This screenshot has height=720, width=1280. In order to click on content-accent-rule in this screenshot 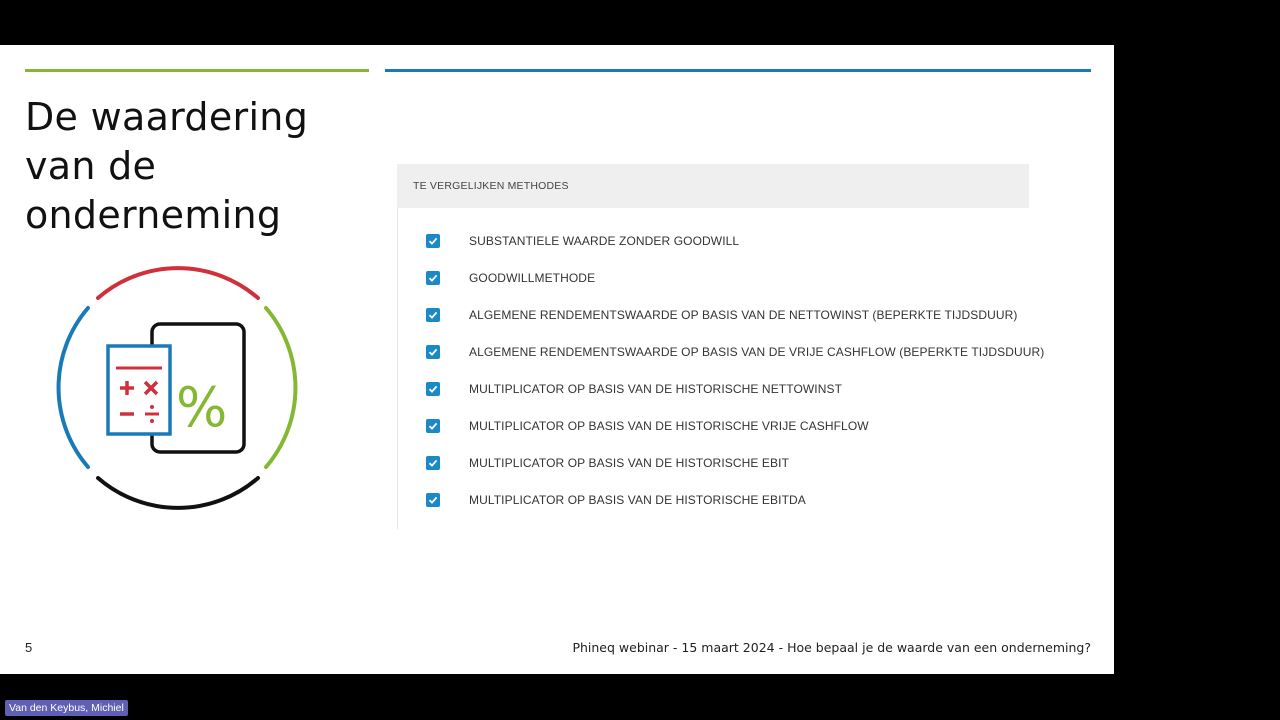, I will do `click(738, 70)`.